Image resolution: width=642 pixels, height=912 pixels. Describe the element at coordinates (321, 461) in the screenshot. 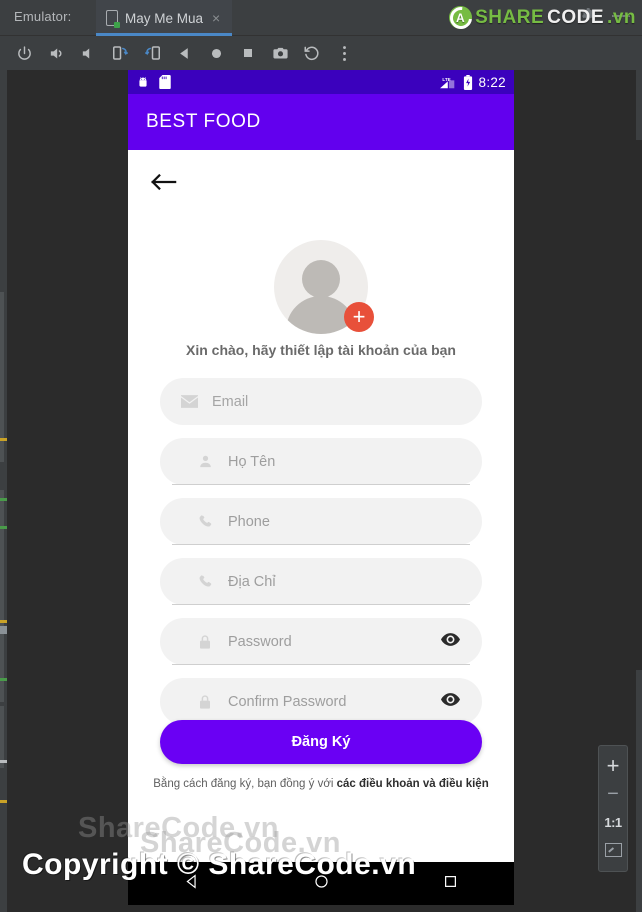

I see `fullname-field: Họ Tên` at that location.